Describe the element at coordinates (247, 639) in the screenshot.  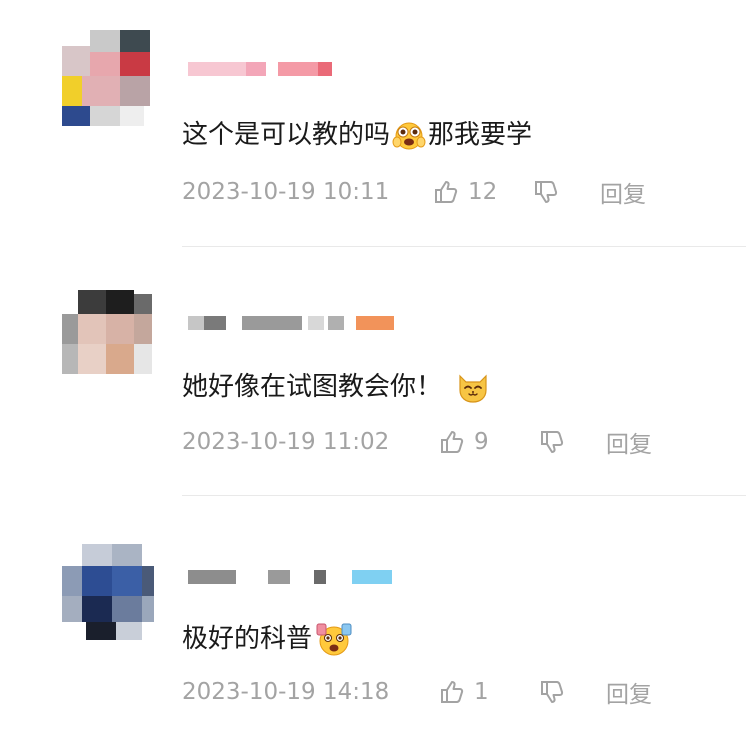
I see `comment-text-part: 极好的科普` at that location.